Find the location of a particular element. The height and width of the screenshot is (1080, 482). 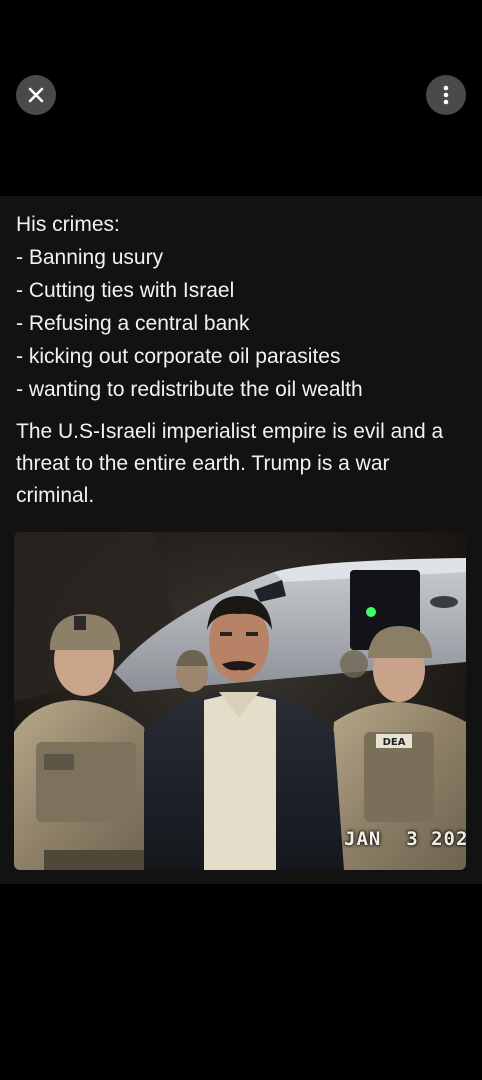

crimes-heading: His crimes: is located at coordinates (68, 224).